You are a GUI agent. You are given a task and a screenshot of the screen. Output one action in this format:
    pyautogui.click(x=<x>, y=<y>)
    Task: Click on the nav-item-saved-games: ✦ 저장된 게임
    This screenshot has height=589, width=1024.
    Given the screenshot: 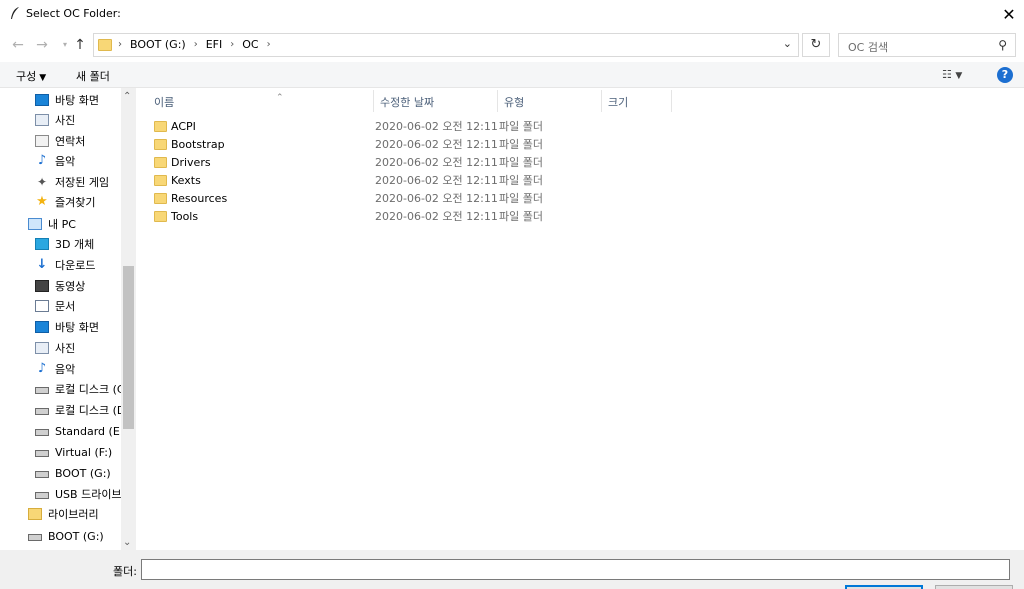 What is the action you would take?
    pyautogui.click(x=72, y=182)
    